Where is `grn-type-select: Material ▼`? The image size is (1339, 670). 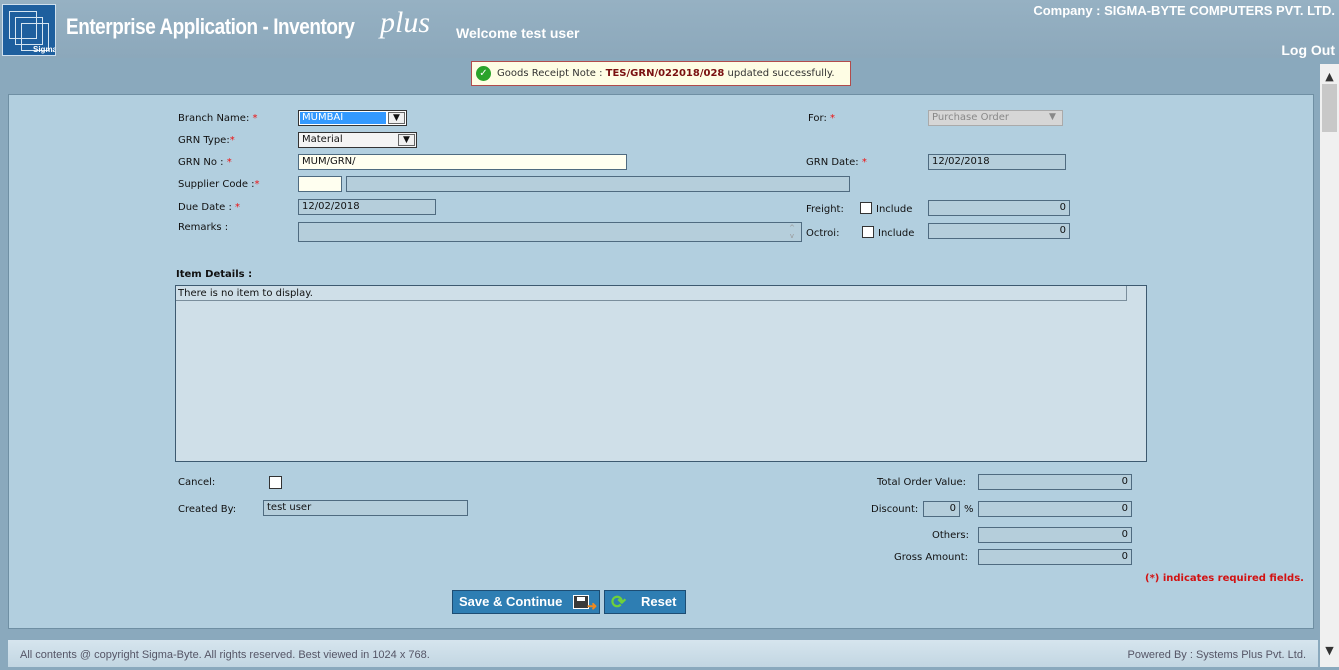 grn-type-select: Material ▼ is located at coordinates (357, 140).